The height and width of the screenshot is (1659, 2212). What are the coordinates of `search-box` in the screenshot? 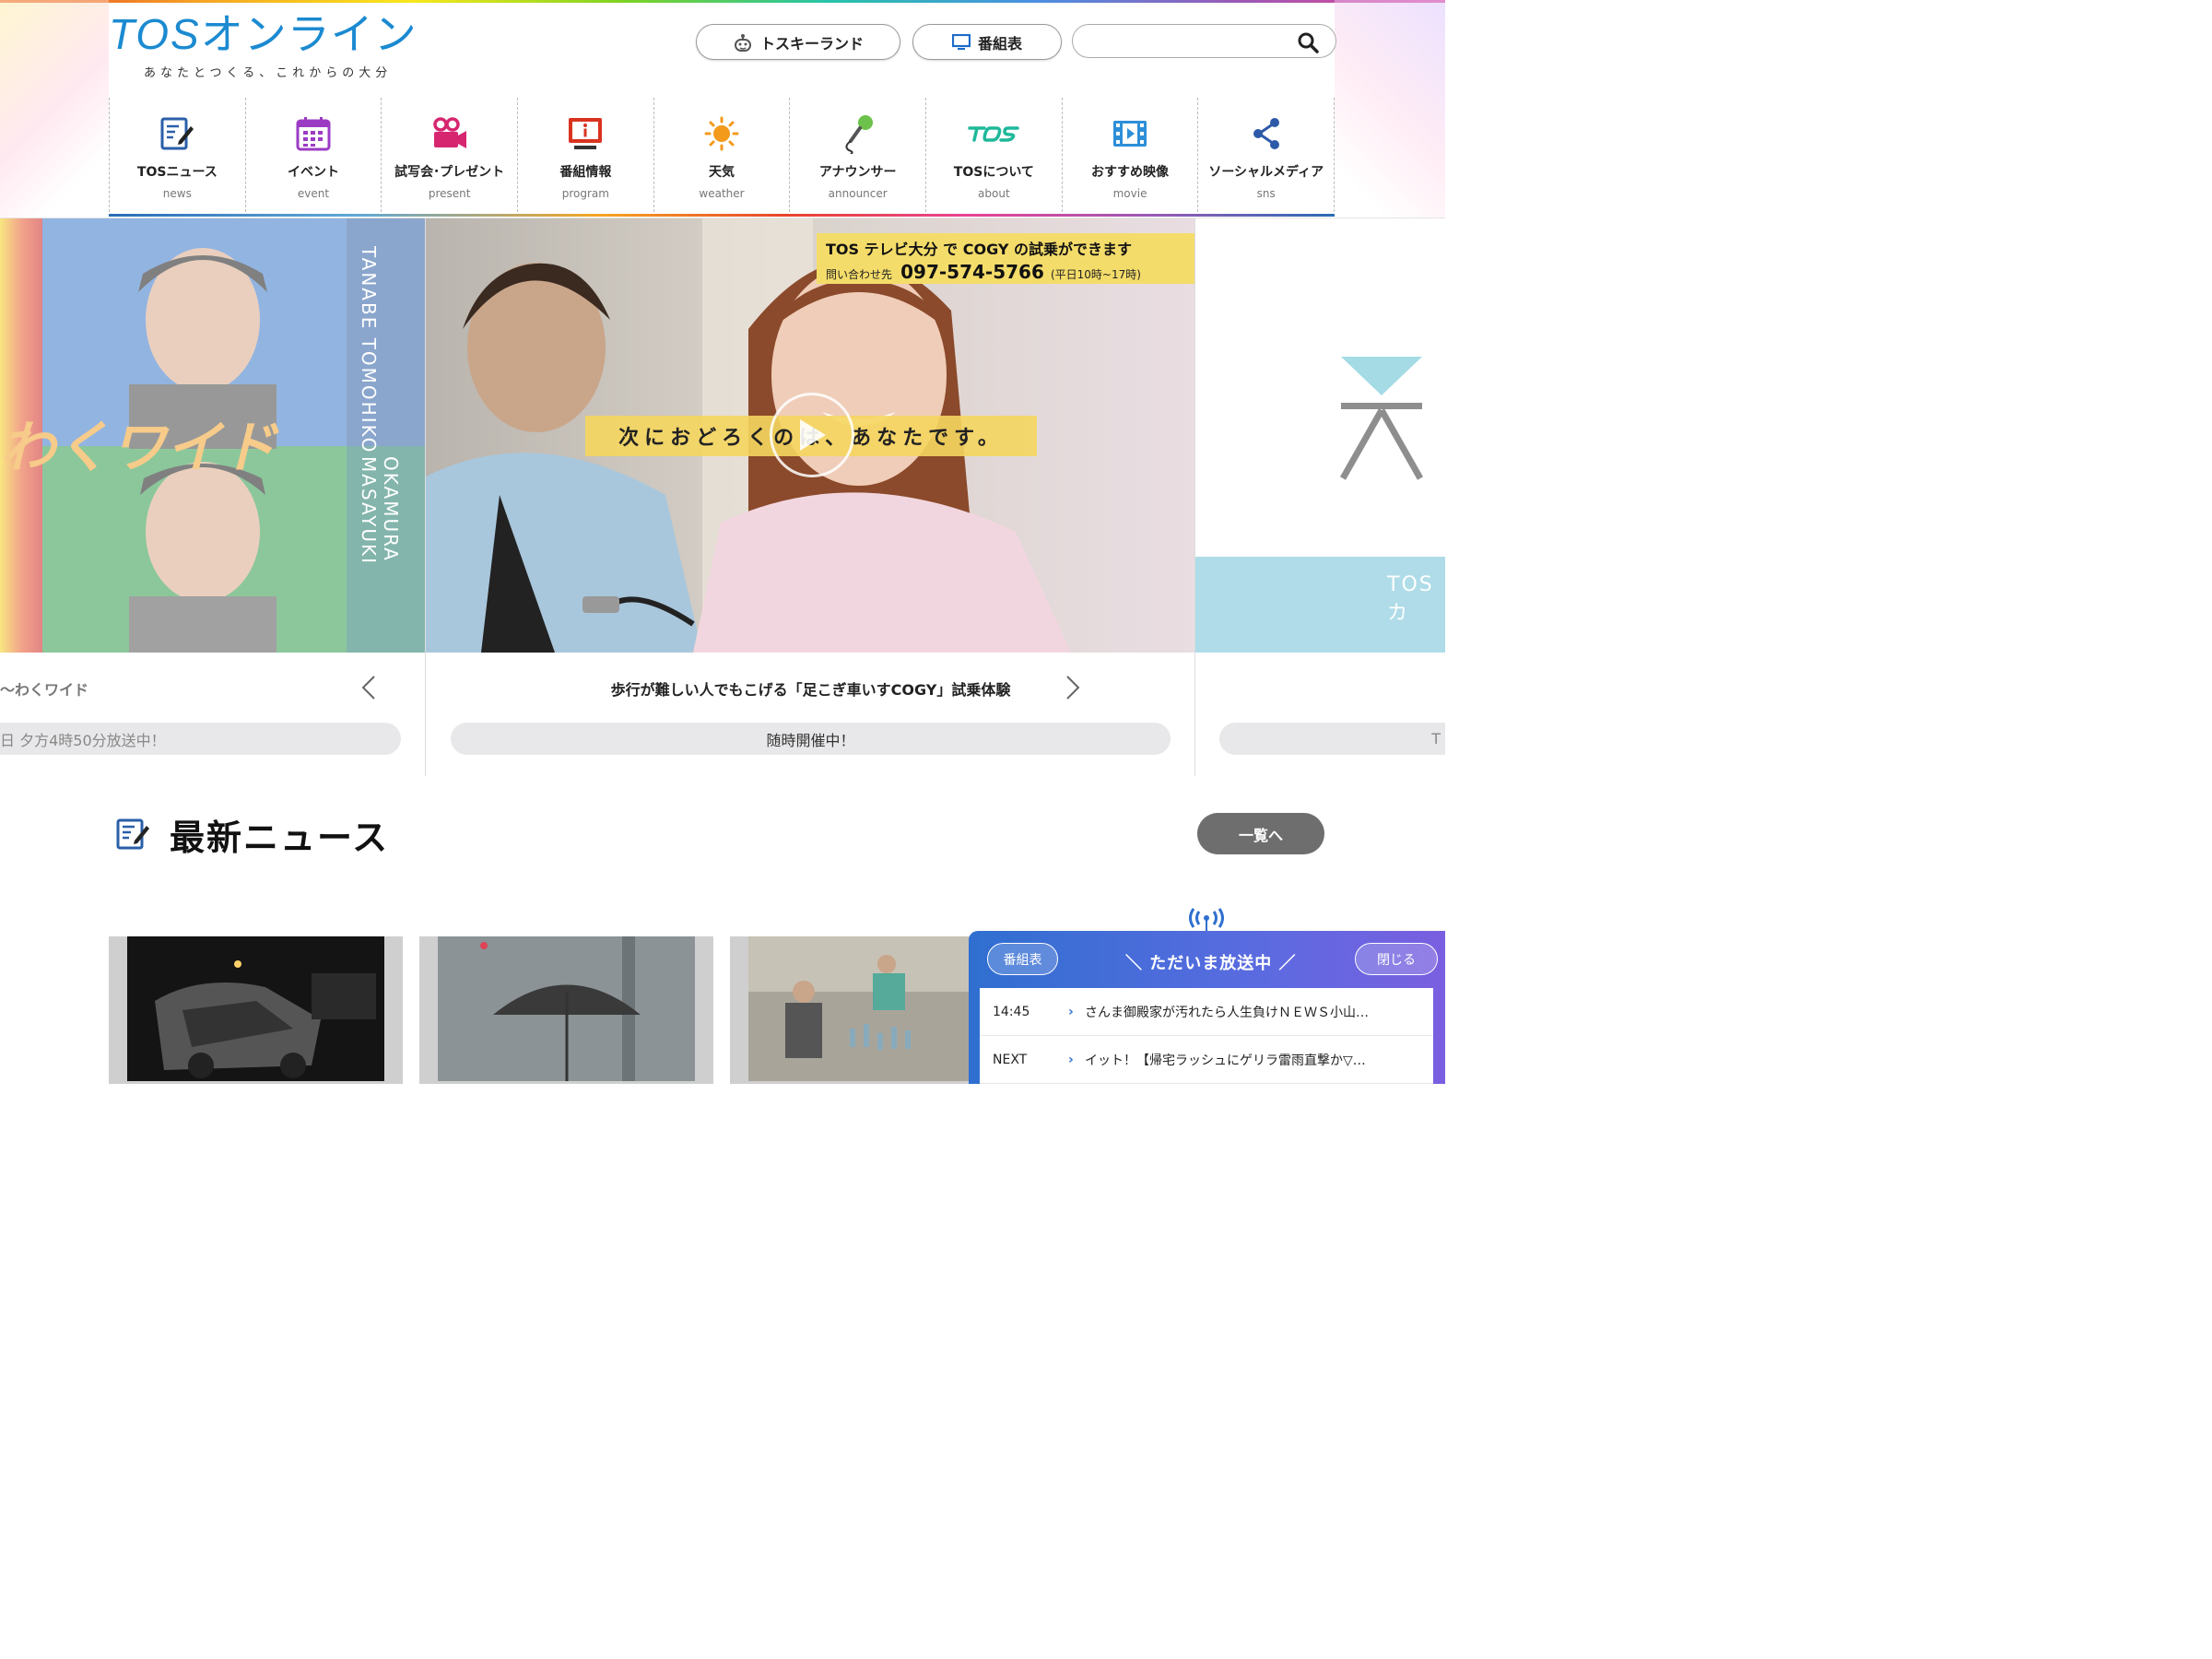 It's located at (1204, 41).